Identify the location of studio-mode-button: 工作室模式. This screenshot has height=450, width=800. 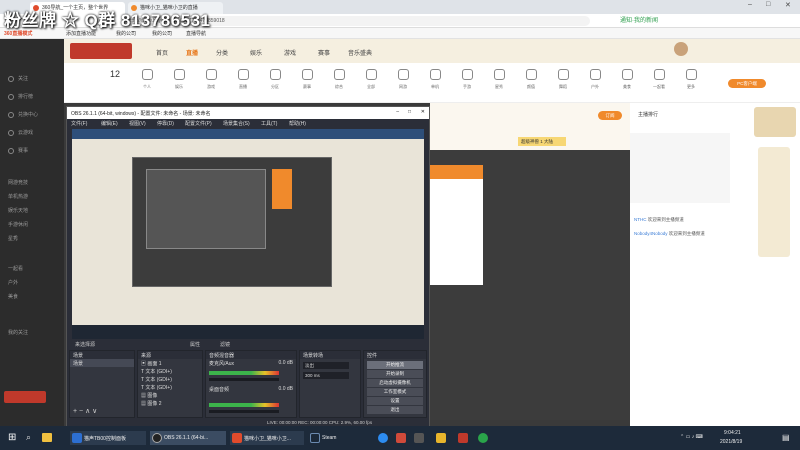
(395, 392).